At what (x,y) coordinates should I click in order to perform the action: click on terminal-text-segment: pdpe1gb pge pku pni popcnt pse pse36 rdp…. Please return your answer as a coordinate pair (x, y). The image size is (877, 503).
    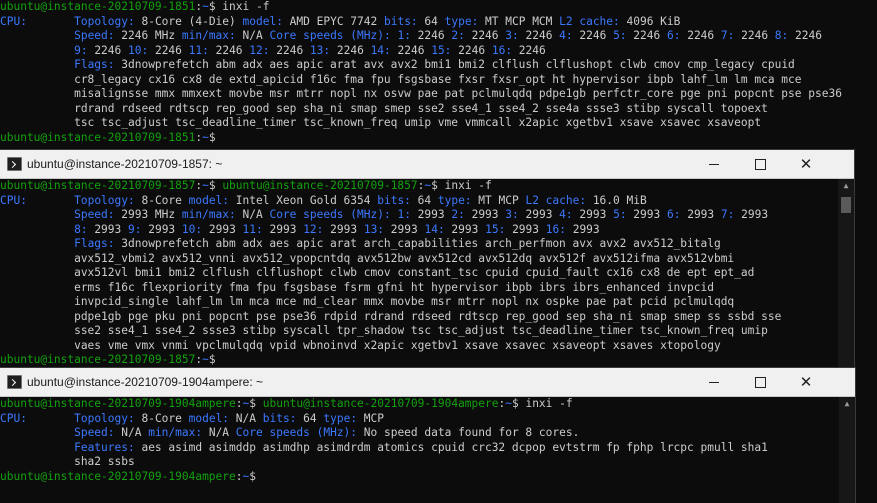
    Looking at the image, I should click on (391, 316).